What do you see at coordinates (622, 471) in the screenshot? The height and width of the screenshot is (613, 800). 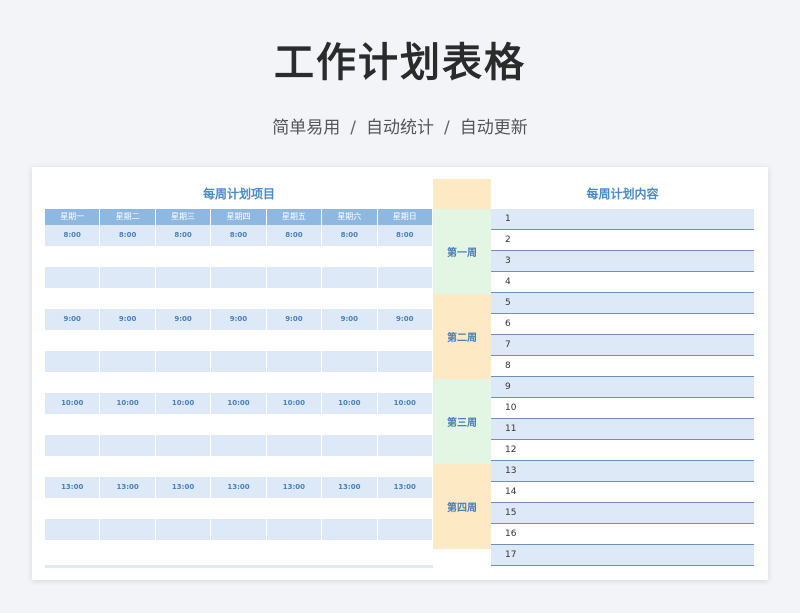 I see `content-row: 13` at bounding box center [622, 471].